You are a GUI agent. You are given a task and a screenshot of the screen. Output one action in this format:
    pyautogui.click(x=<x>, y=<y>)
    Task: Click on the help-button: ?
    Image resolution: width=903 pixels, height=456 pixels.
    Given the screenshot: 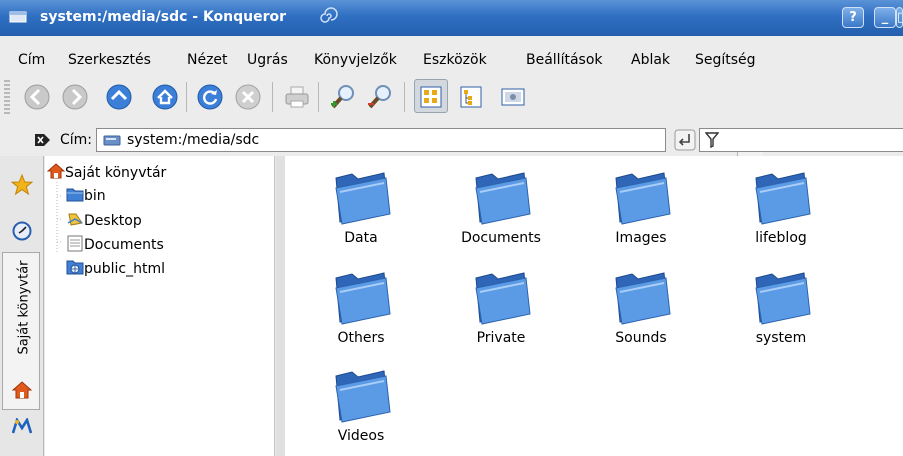 What is the action you would take?
    pyautogui.click(x=853, y=17)
    